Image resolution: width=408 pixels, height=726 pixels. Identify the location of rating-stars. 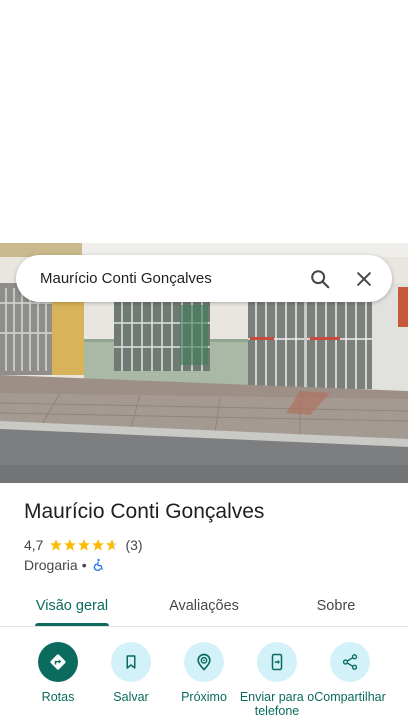
(84, 545).